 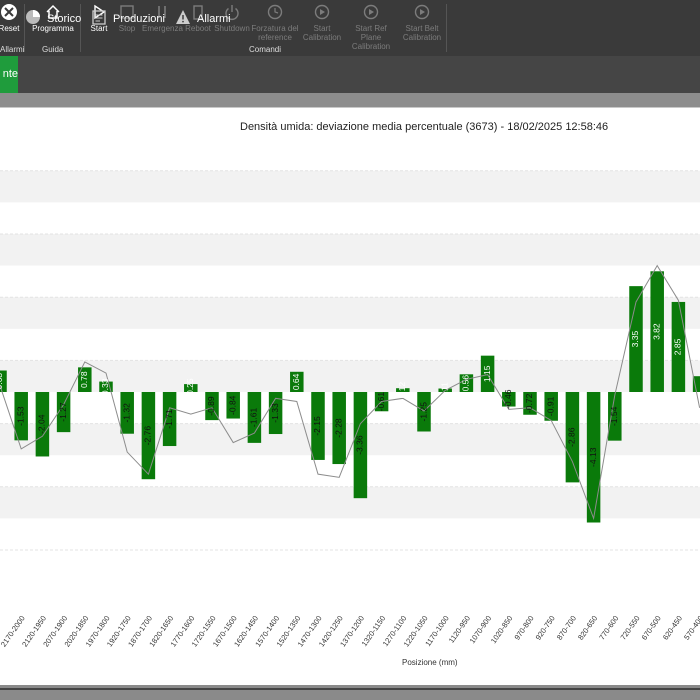 What do you see at coordinates (350, 692) in the screenshot?
I see `status-bar` at bounding box center [350, 692].